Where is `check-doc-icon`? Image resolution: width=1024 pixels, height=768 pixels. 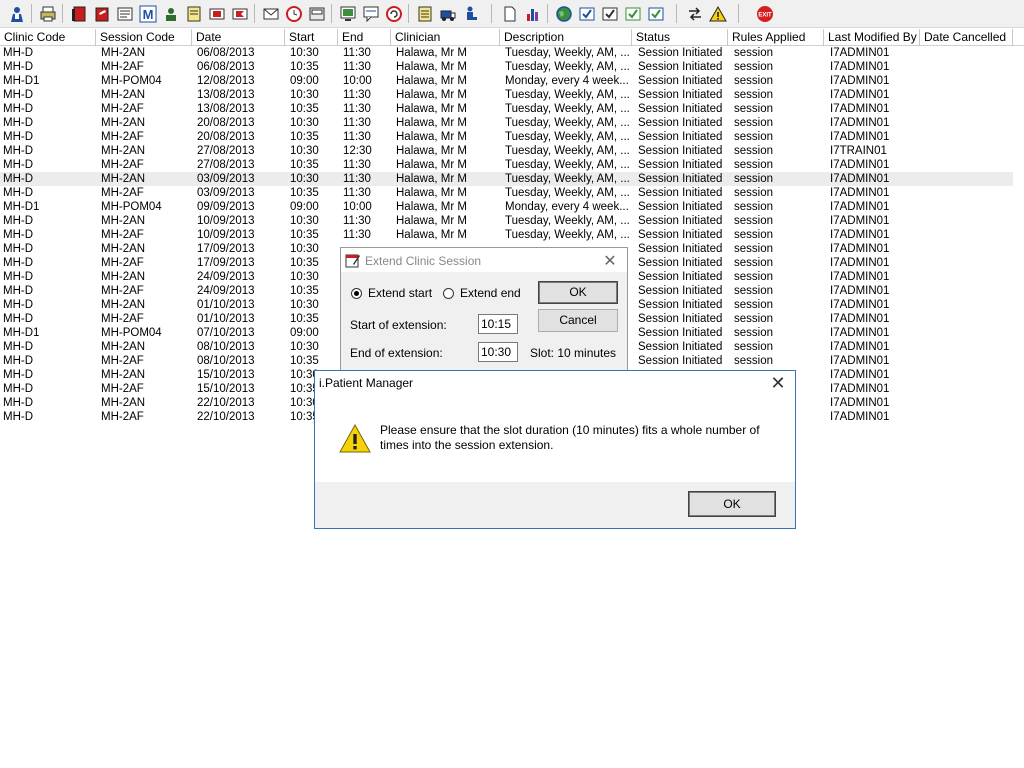
check-doc-icon is located at coordinates (586, 13).